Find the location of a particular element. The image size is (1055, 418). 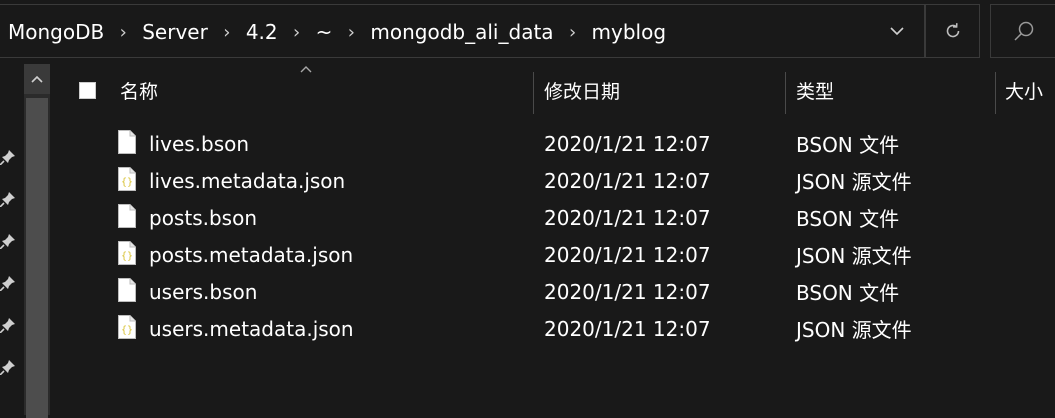

breadcrumb-item-mongodb: MongoDB is located at coordinates (56, 32).